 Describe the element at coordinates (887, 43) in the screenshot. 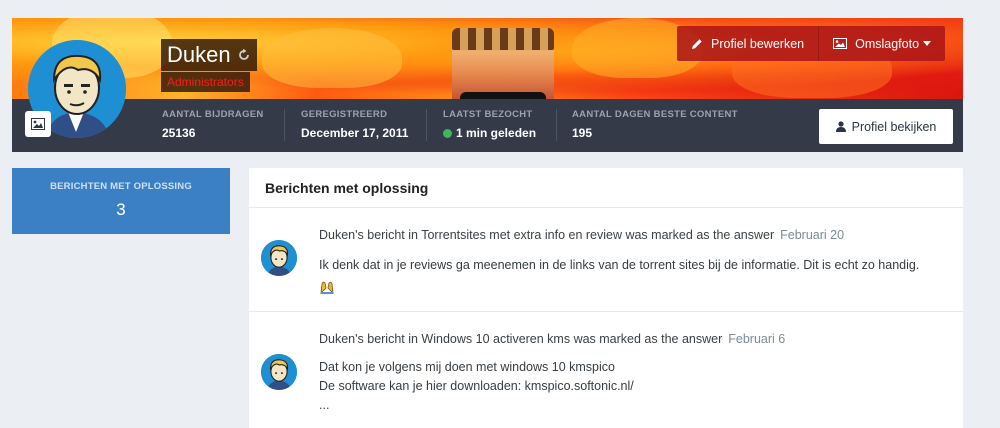

I see `cover-photo-label: Omslagfoto` at that location.